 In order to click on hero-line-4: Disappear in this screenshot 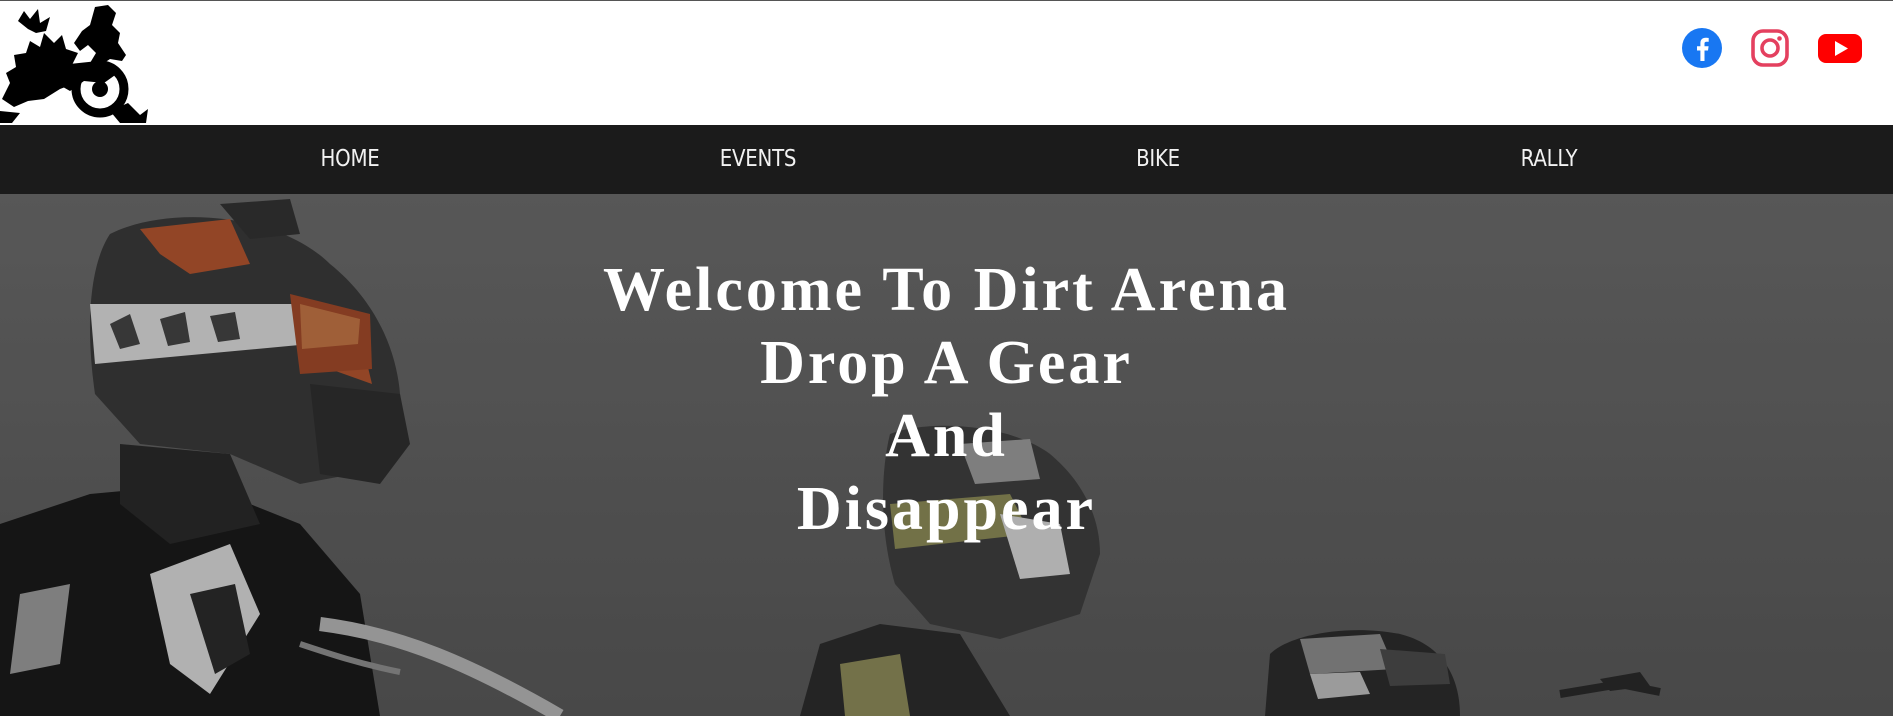, I will do `click(946, 509)`.